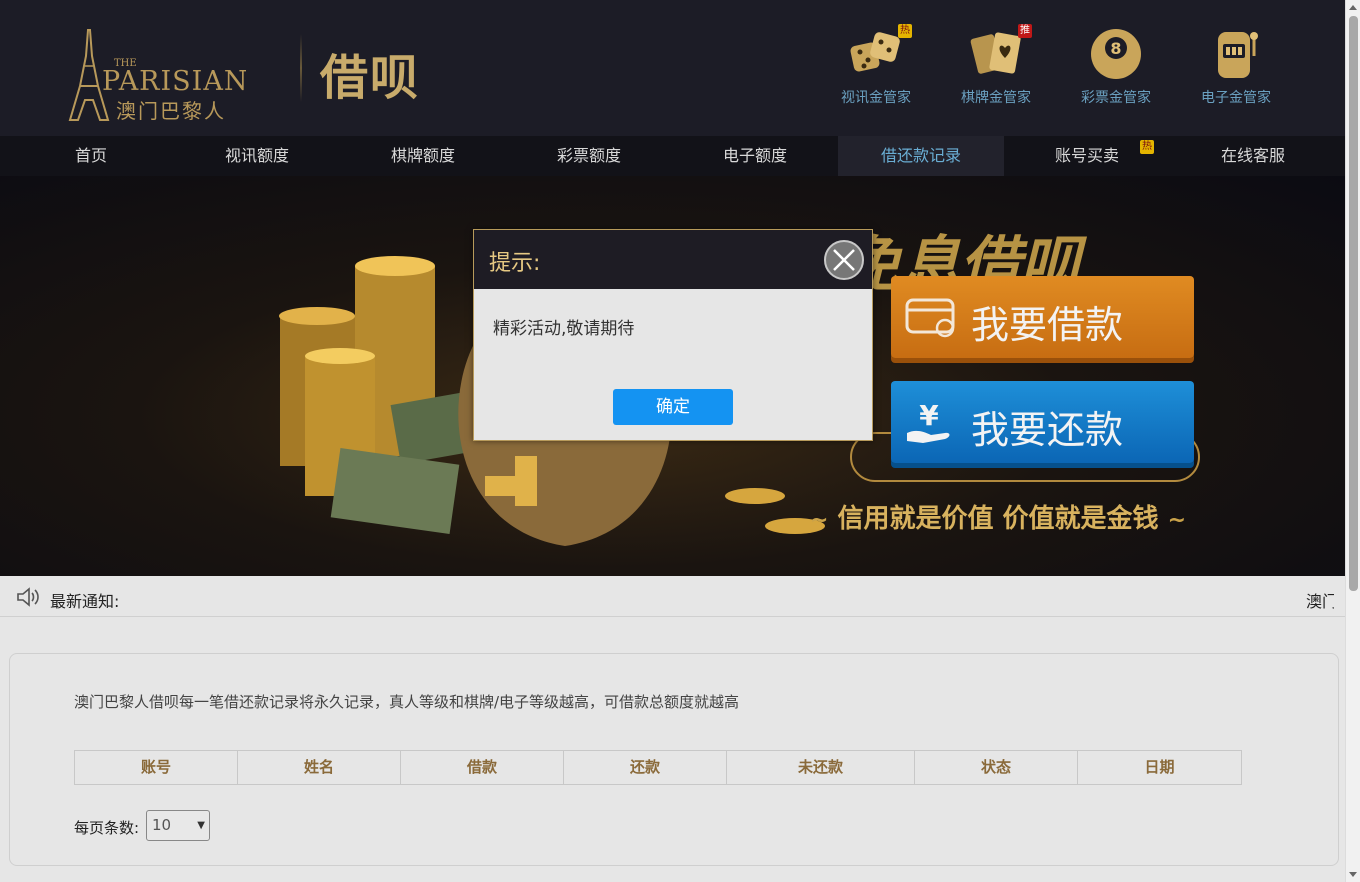 This screenshot has height=882, width=1360. I want to click on scroll-thumb, so click(1353, 303).